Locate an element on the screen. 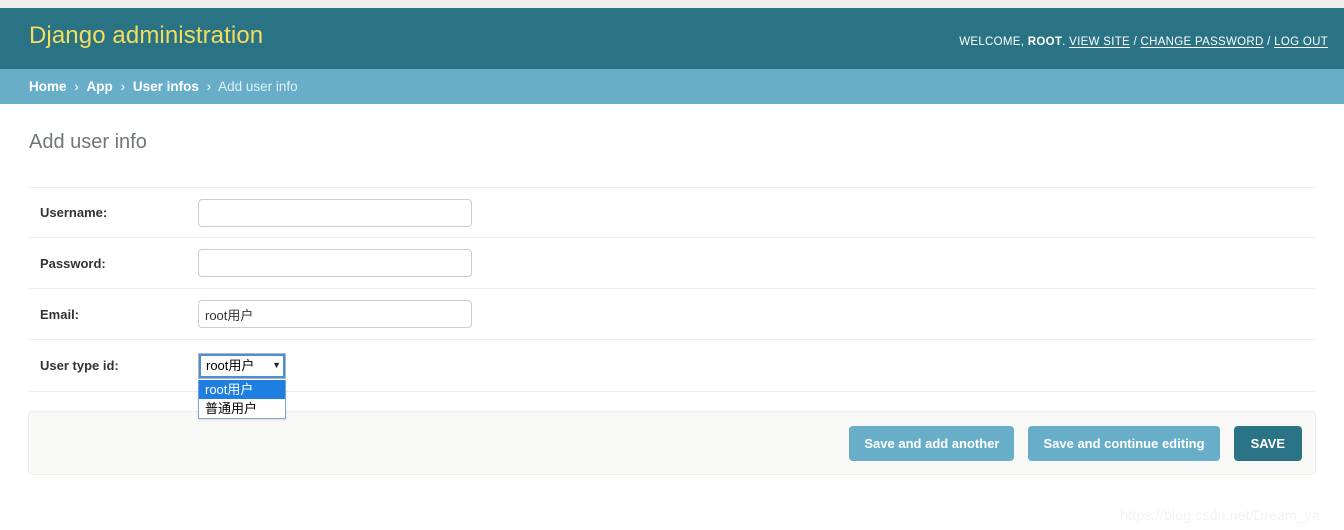  welcome-text: WELCOME, is located at coordinates (992, 42).